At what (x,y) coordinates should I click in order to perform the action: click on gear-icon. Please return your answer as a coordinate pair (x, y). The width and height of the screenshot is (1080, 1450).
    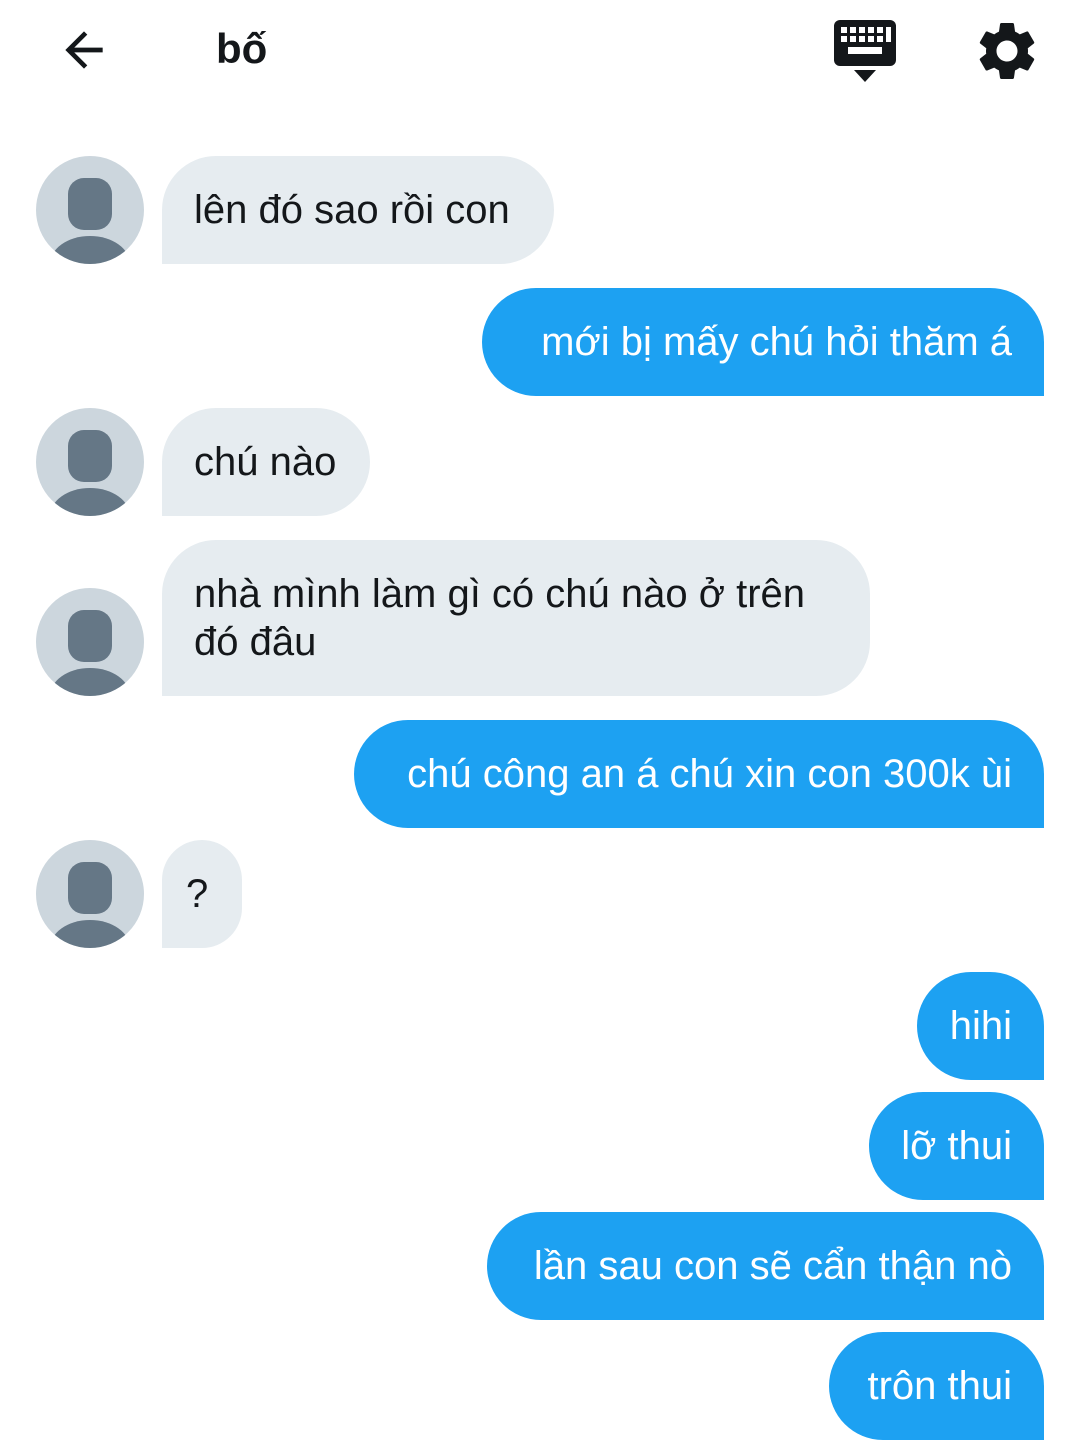
    Looking at the image, I should click on (1007, 50).